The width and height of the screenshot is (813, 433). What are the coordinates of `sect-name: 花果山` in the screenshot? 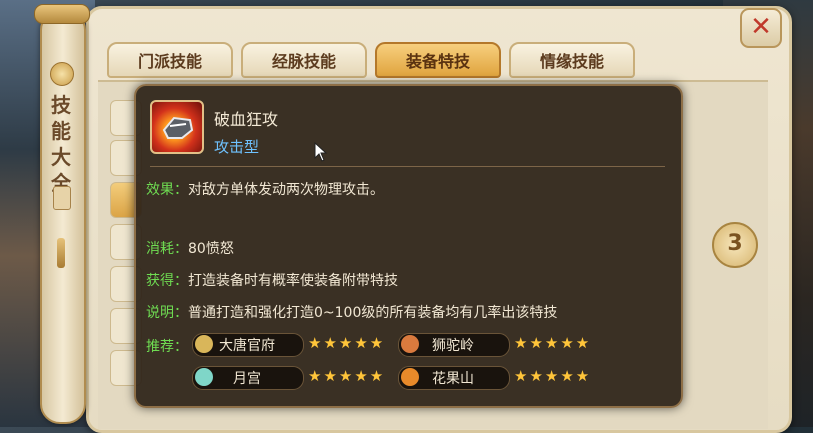 It's located at (453, 379).